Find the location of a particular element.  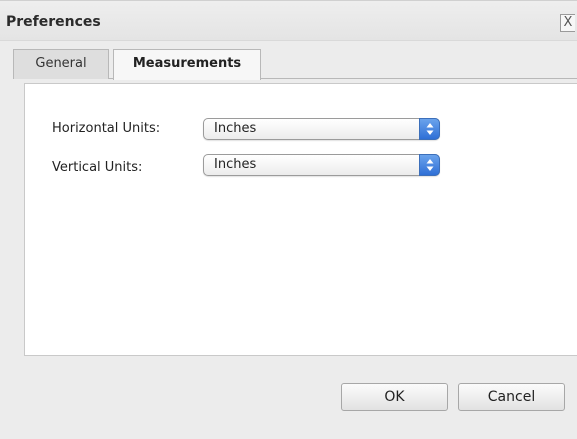

close-button: X is located at coordinates (567, 23).